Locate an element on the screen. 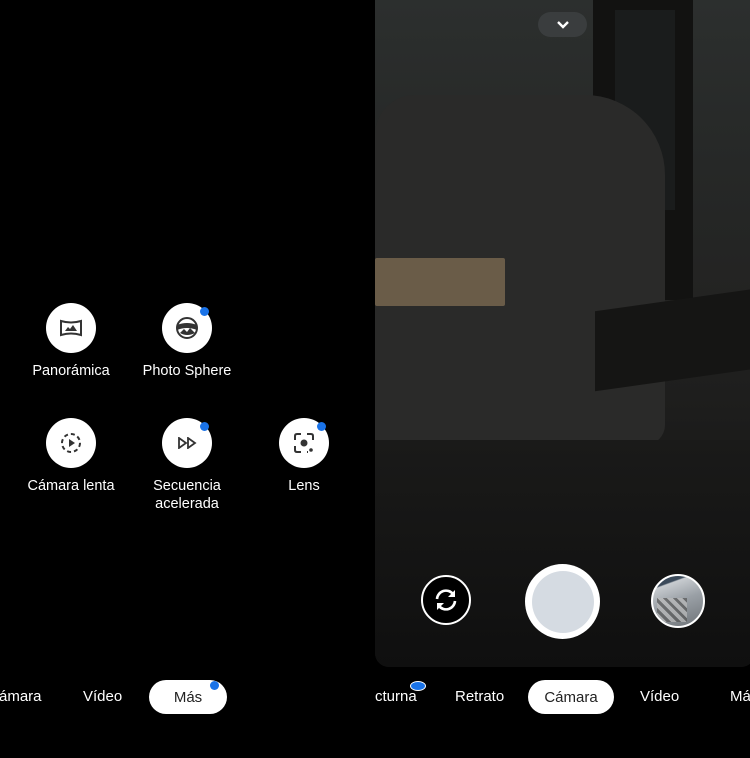 This screenshot has width=750, height=758. shutter-inner is located at coordinates (562, 601).